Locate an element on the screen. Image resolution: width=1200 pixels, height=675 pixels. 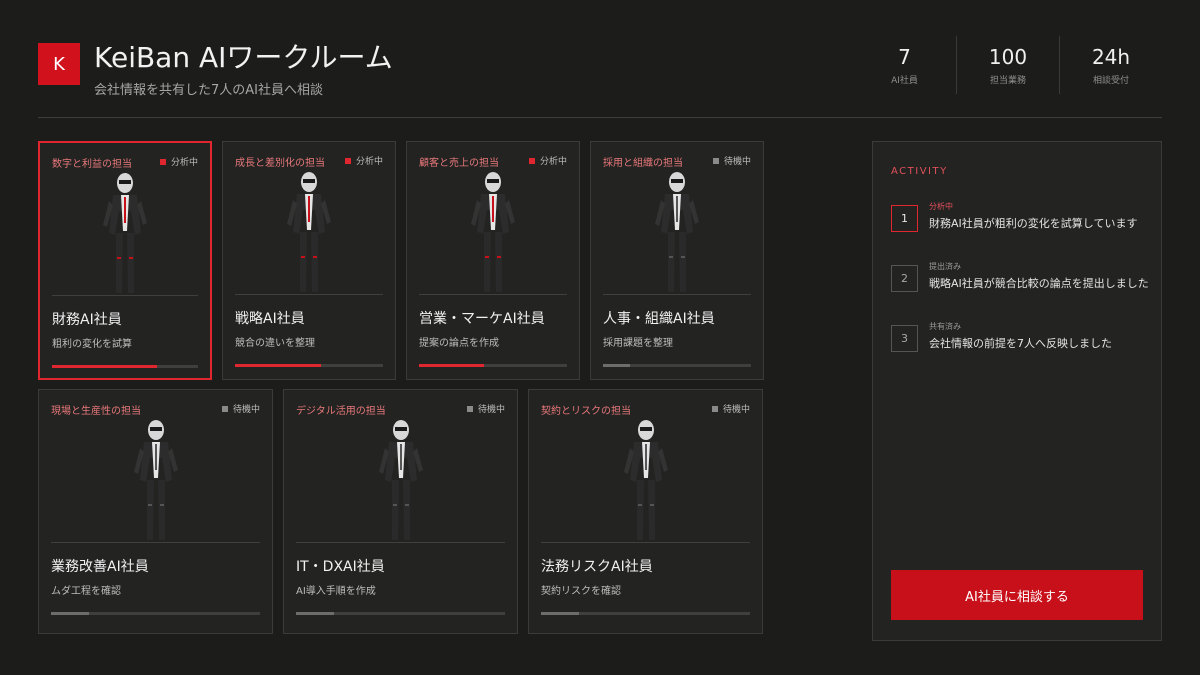
agent-card-hr: 採用と組織の担当 待機中 人事・組織AI社員 採用課題を整理 is located at coordinates (677, 260).